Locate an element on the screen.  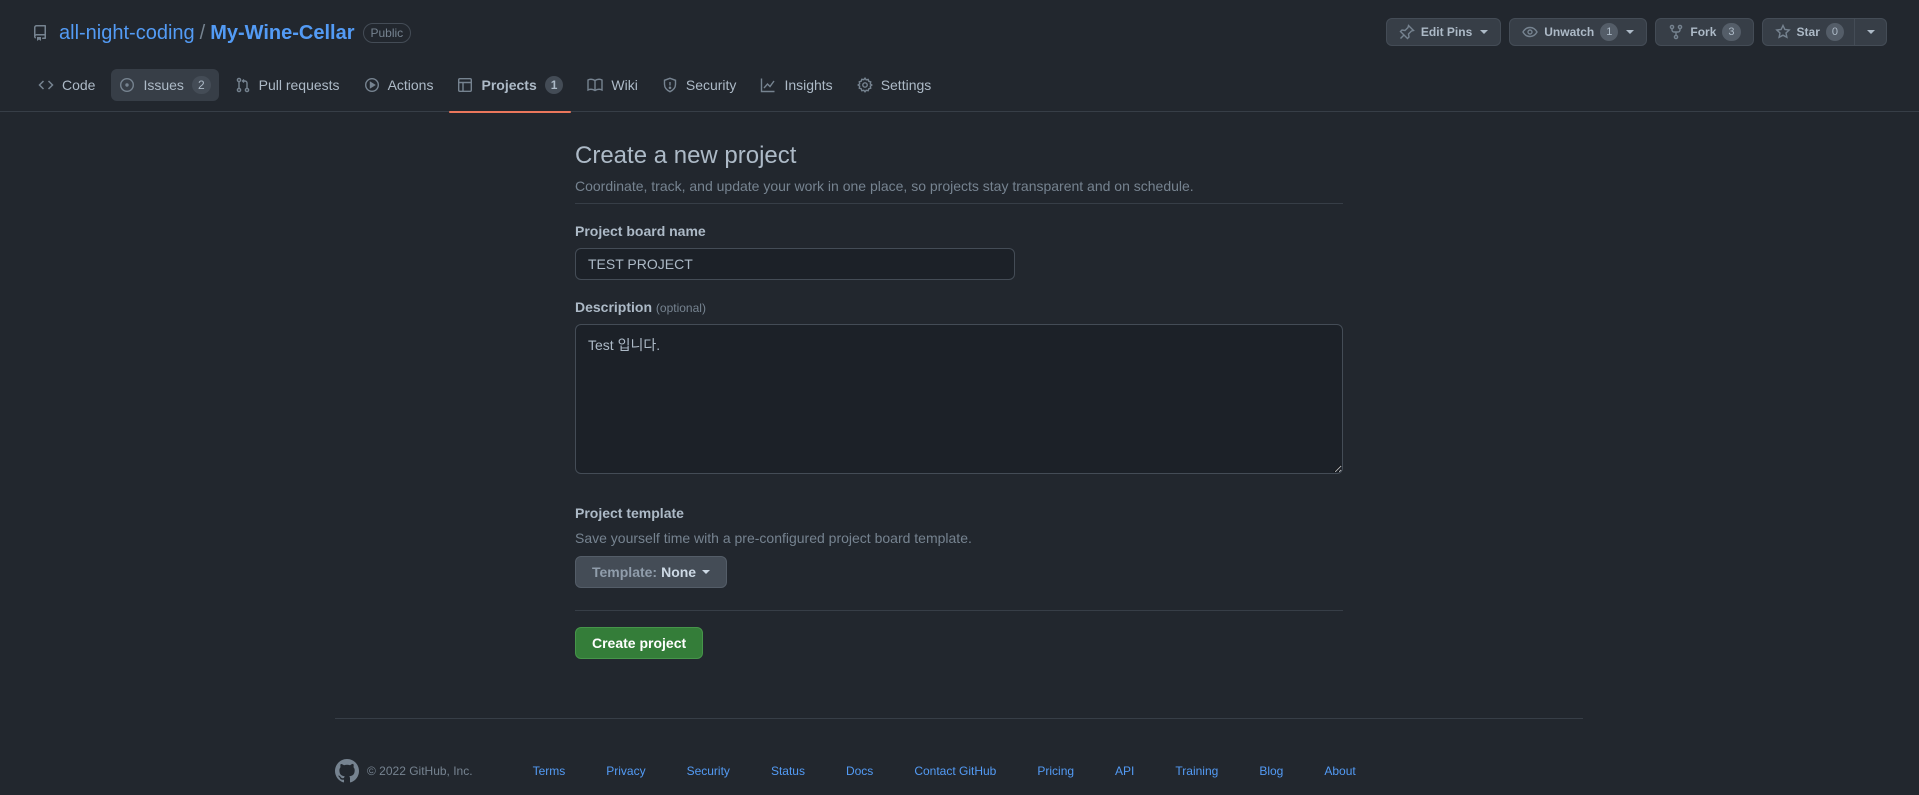
star-list-dropdown is located at coordinates (1871, 32).